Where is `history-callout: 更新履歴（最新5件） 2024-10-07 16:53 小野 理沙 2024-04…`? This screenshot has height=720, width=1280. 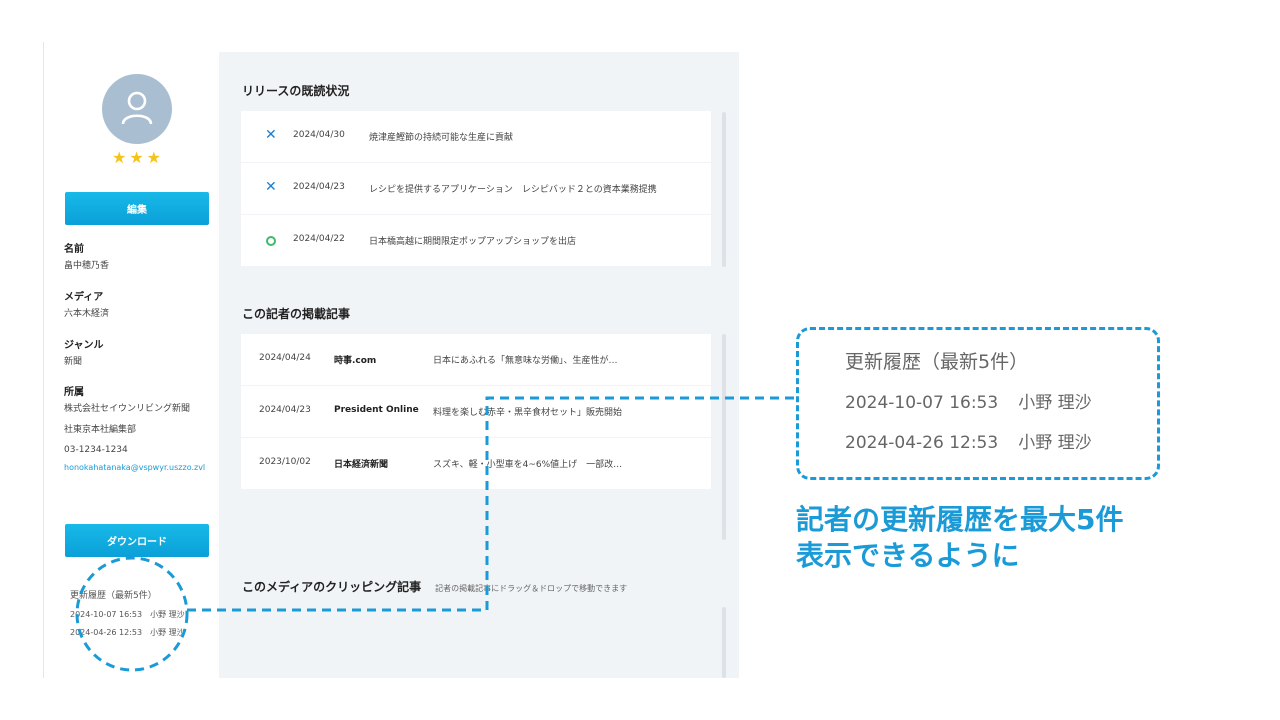 history-callout: 更新履歴（最新5件） 2024-10-07 16:53 小野 理沙 2024-04… is located at coordinates (978, 403).